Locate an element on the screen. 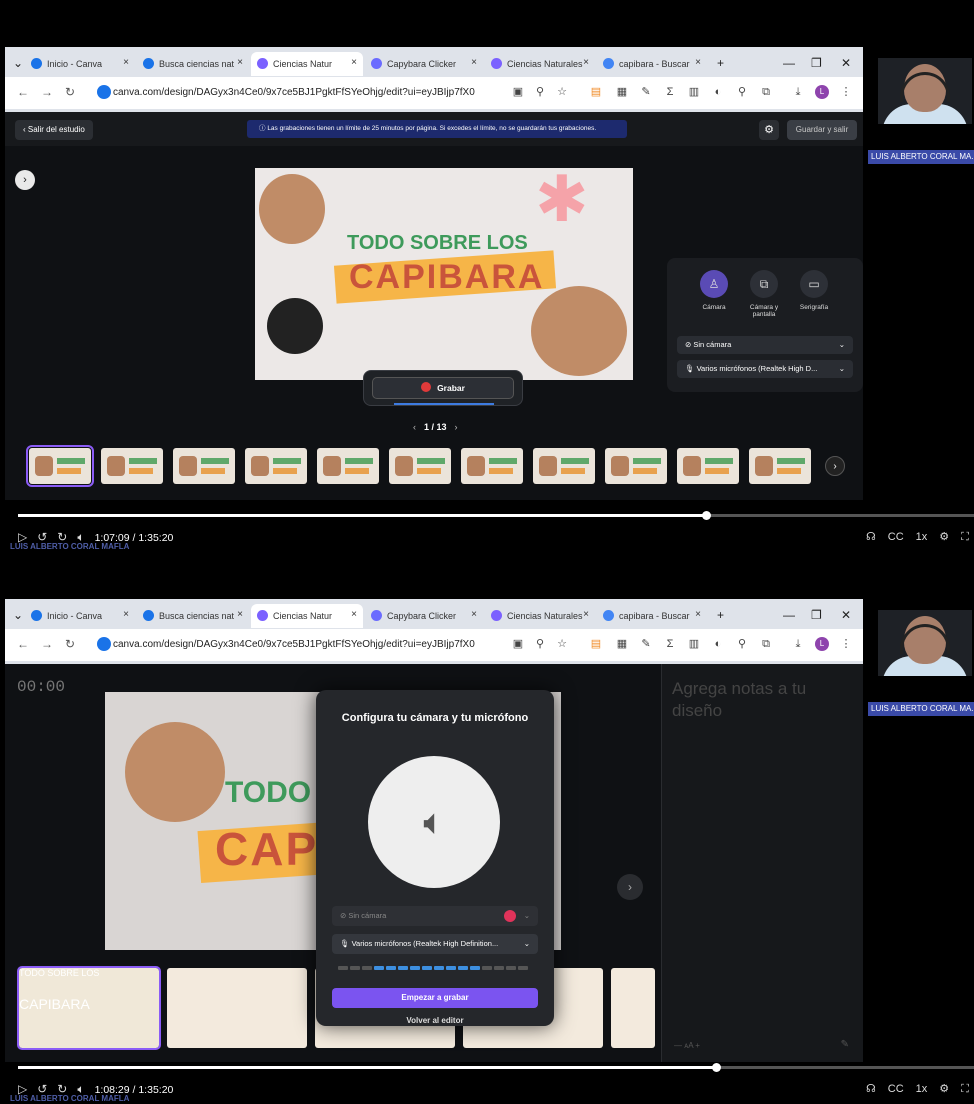  option-camera-screen: ⧉ Cámara y pantalla is located at coordinates (764, 294).